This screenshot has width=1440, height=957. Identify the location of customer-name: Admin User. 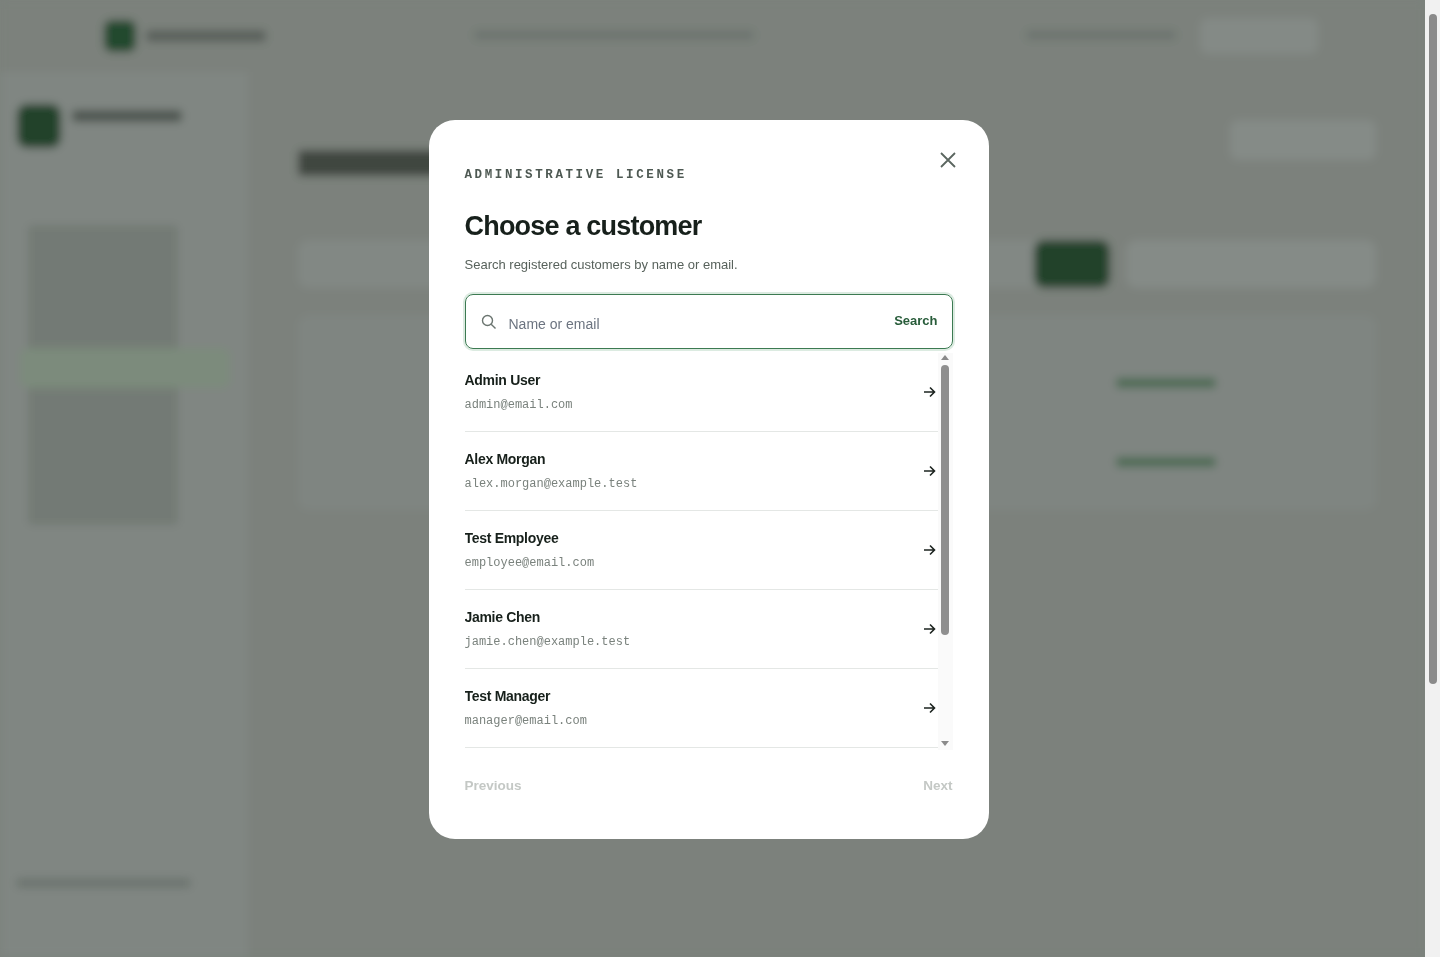
(503, 380).